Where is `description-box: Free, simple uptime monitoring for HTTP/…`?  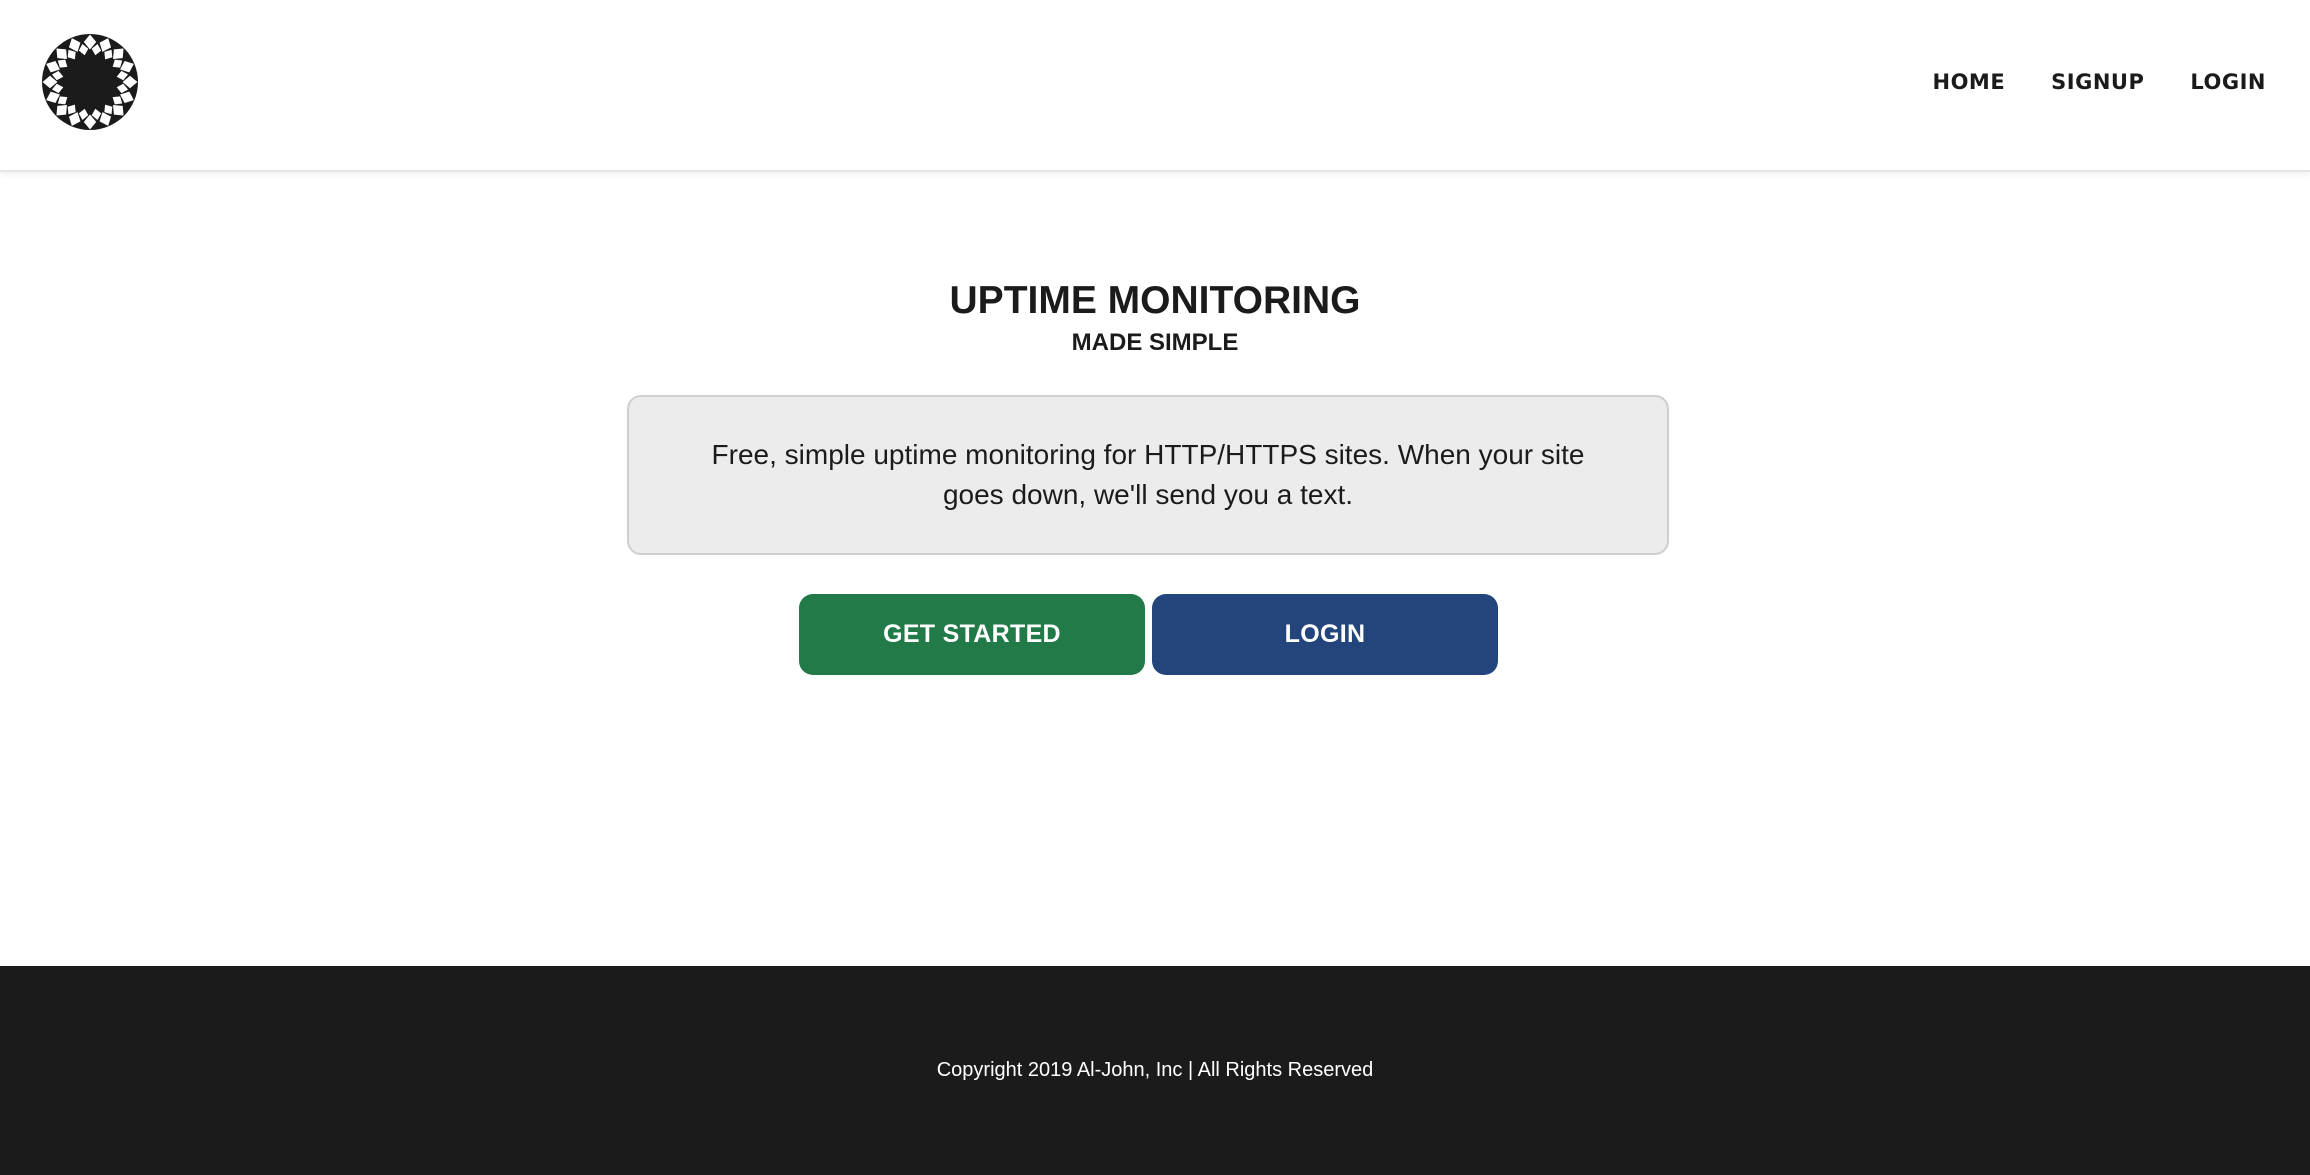 description-box: Free, simple uptime monitoring for HTTP/… is located at coordinates (1148, 475).